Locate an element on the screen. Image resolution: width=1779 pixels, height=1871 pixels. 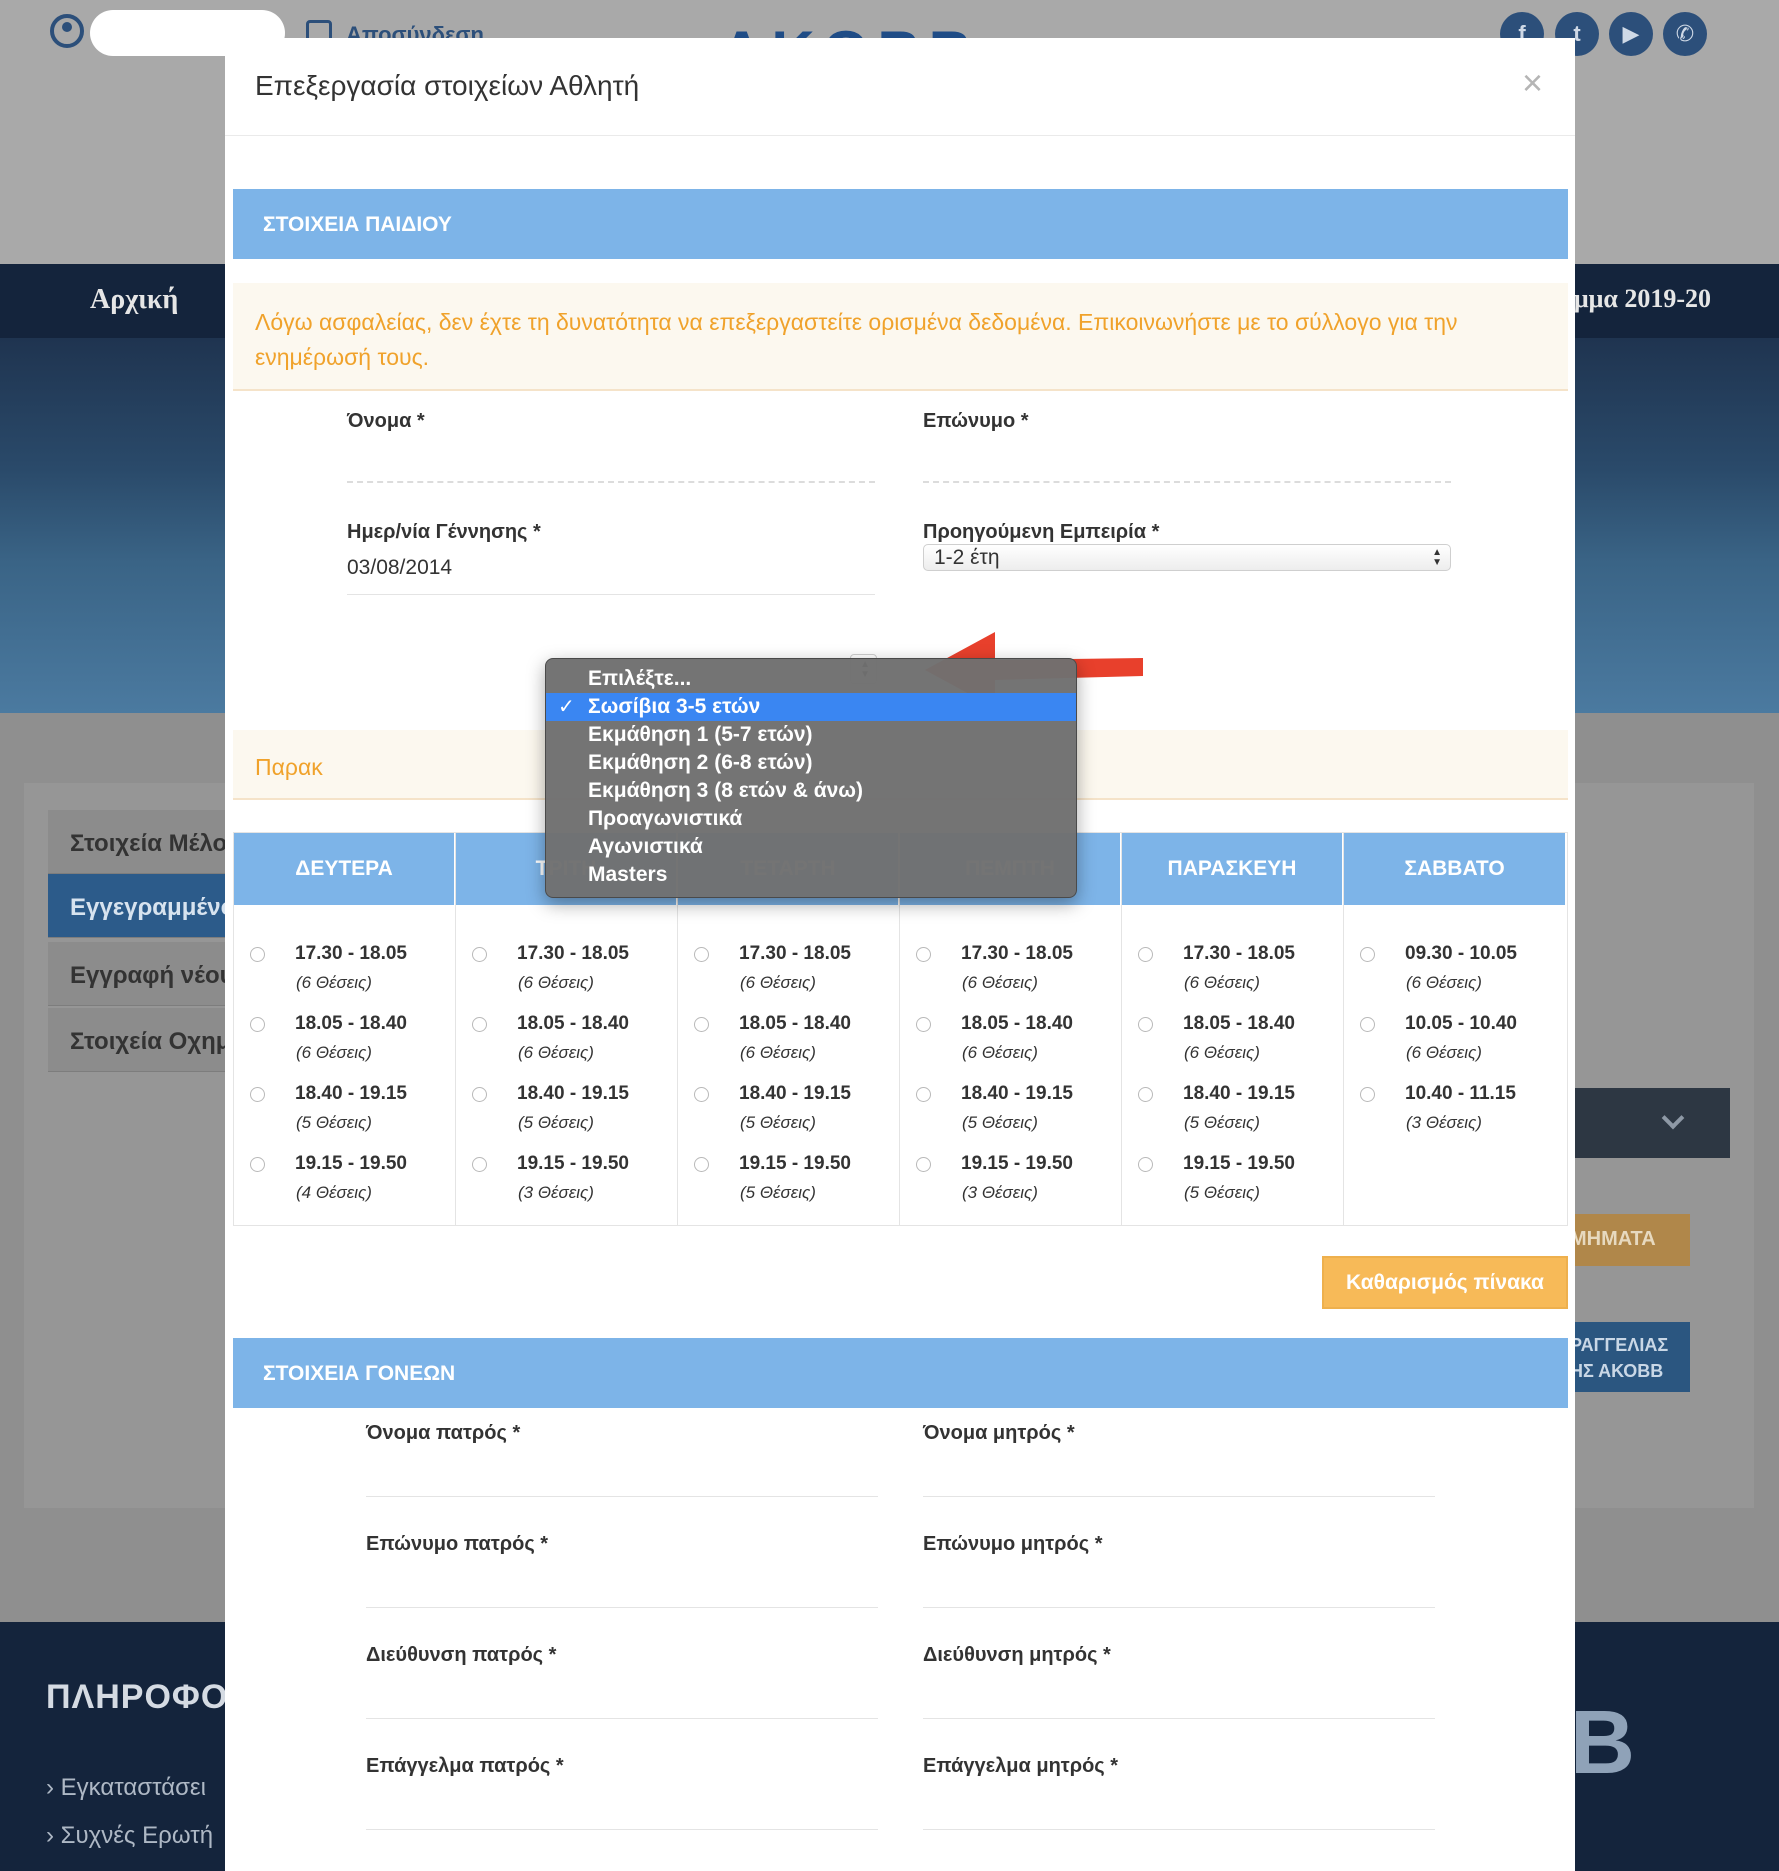
footer-link-facilities-label: Εγκαταστάσει is located at coordinates (133, 1787).